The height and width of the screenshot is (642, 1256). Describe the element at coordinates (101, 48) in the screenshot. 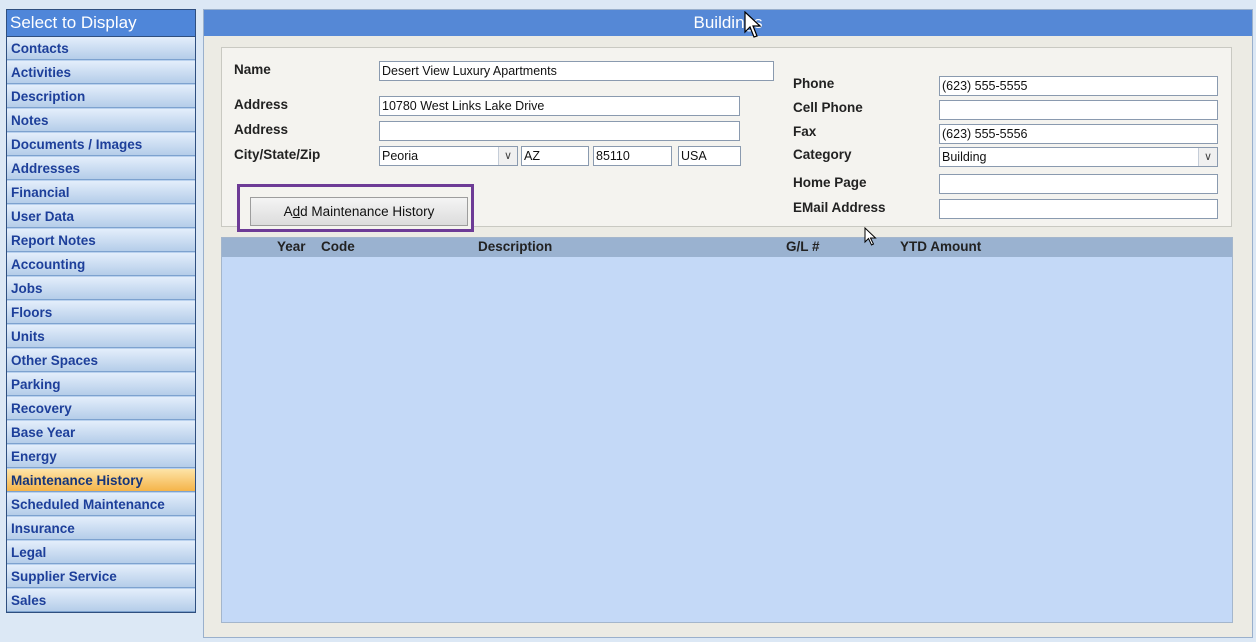

I see `sidebar-item-contacts: Contacts` at that location.